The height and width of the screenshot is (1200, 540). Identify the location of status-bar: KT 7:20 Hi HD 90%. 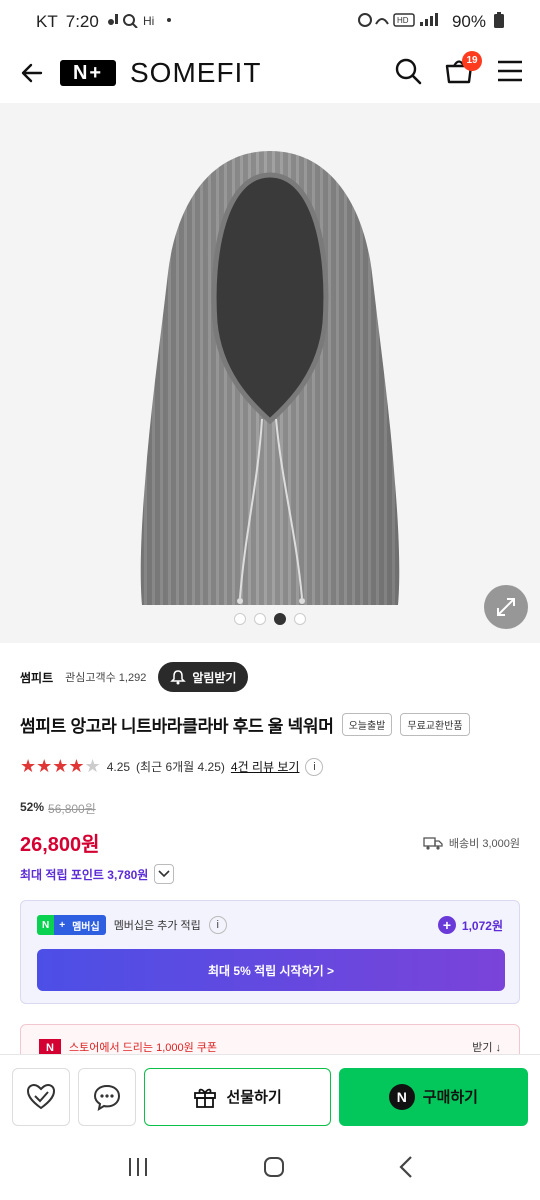
(270, 22).